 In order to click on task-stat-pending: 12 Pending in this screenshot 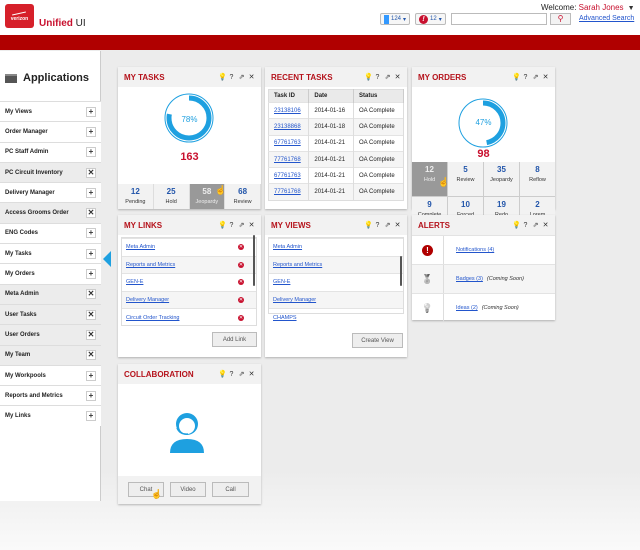, I will do `click(136, 196)`.